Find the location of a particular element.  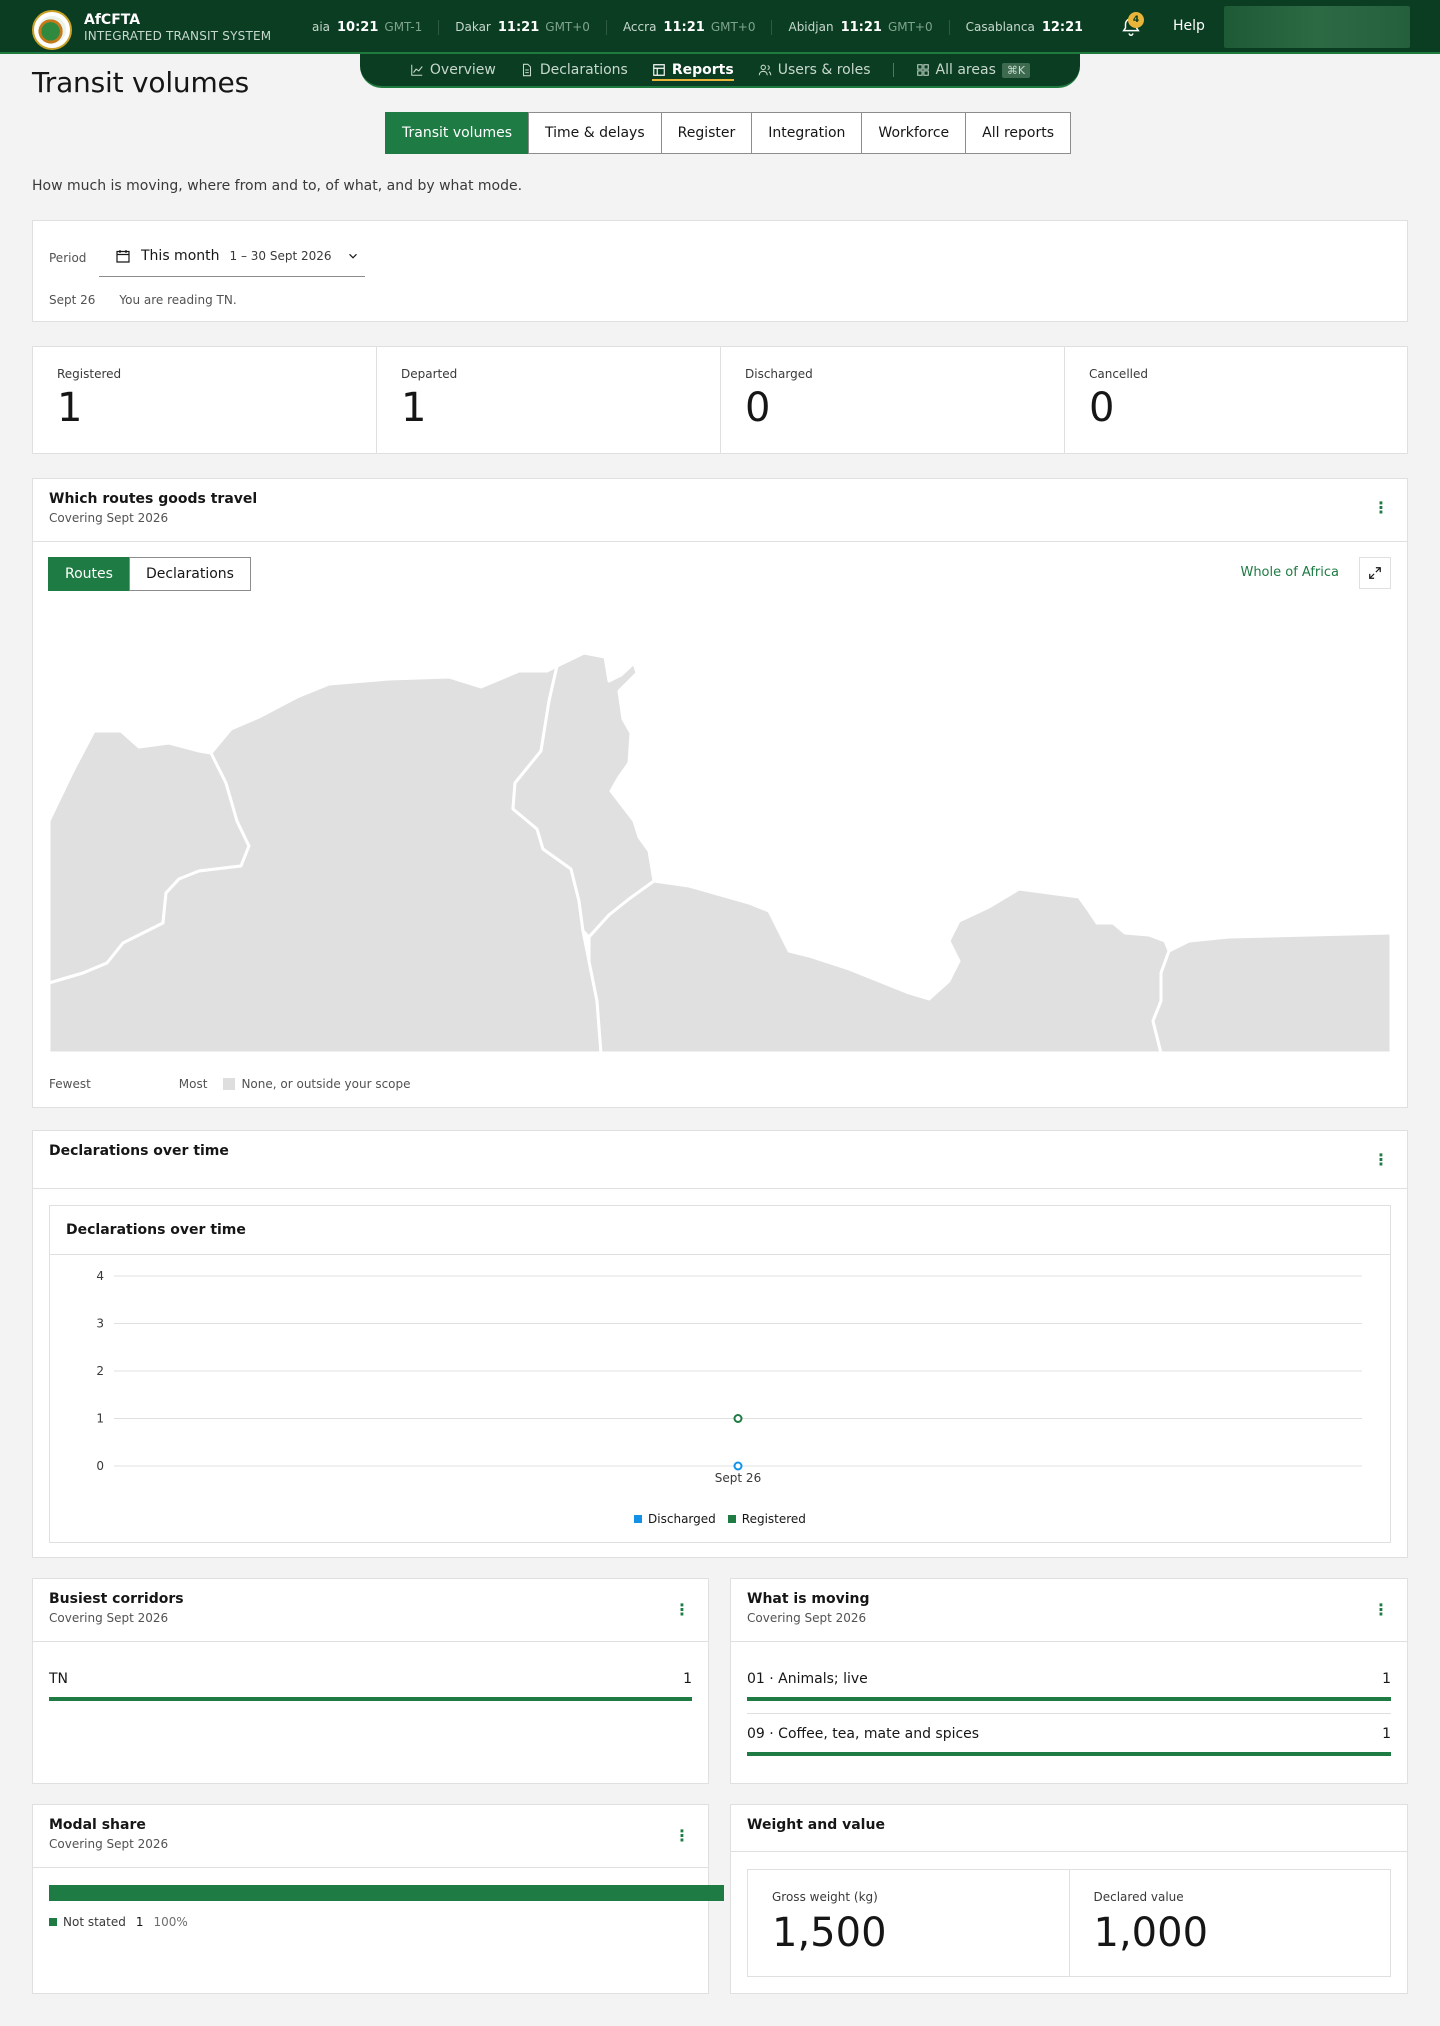

tab-all-reports: All reports is located at coordinates (1018, 133).